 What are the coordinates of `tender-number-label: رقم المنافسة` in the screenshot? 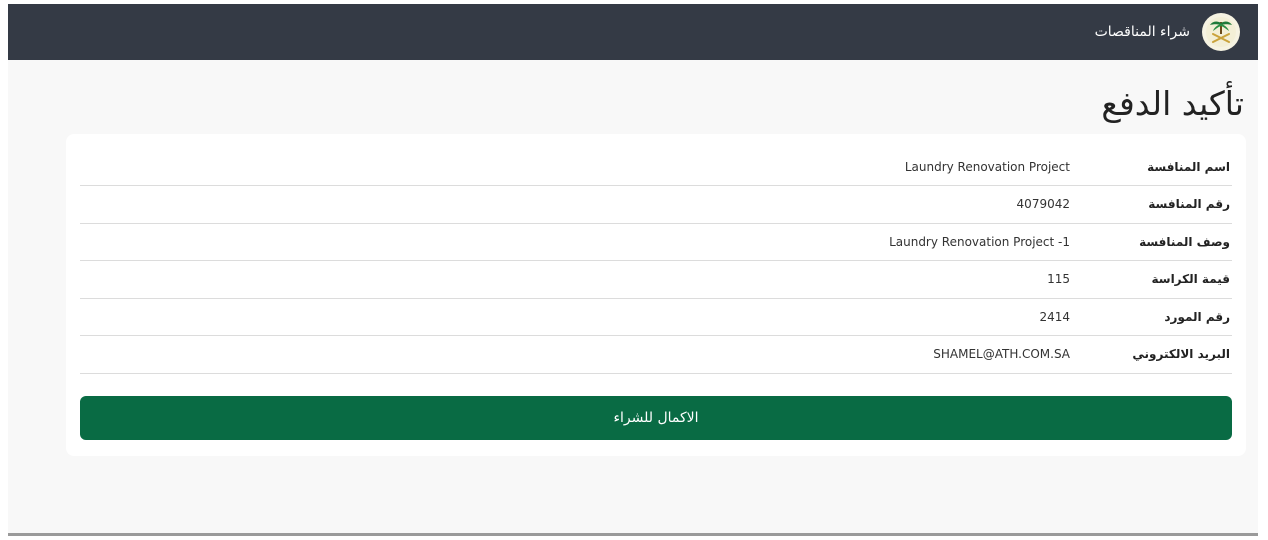 It's located at (1189, 204).